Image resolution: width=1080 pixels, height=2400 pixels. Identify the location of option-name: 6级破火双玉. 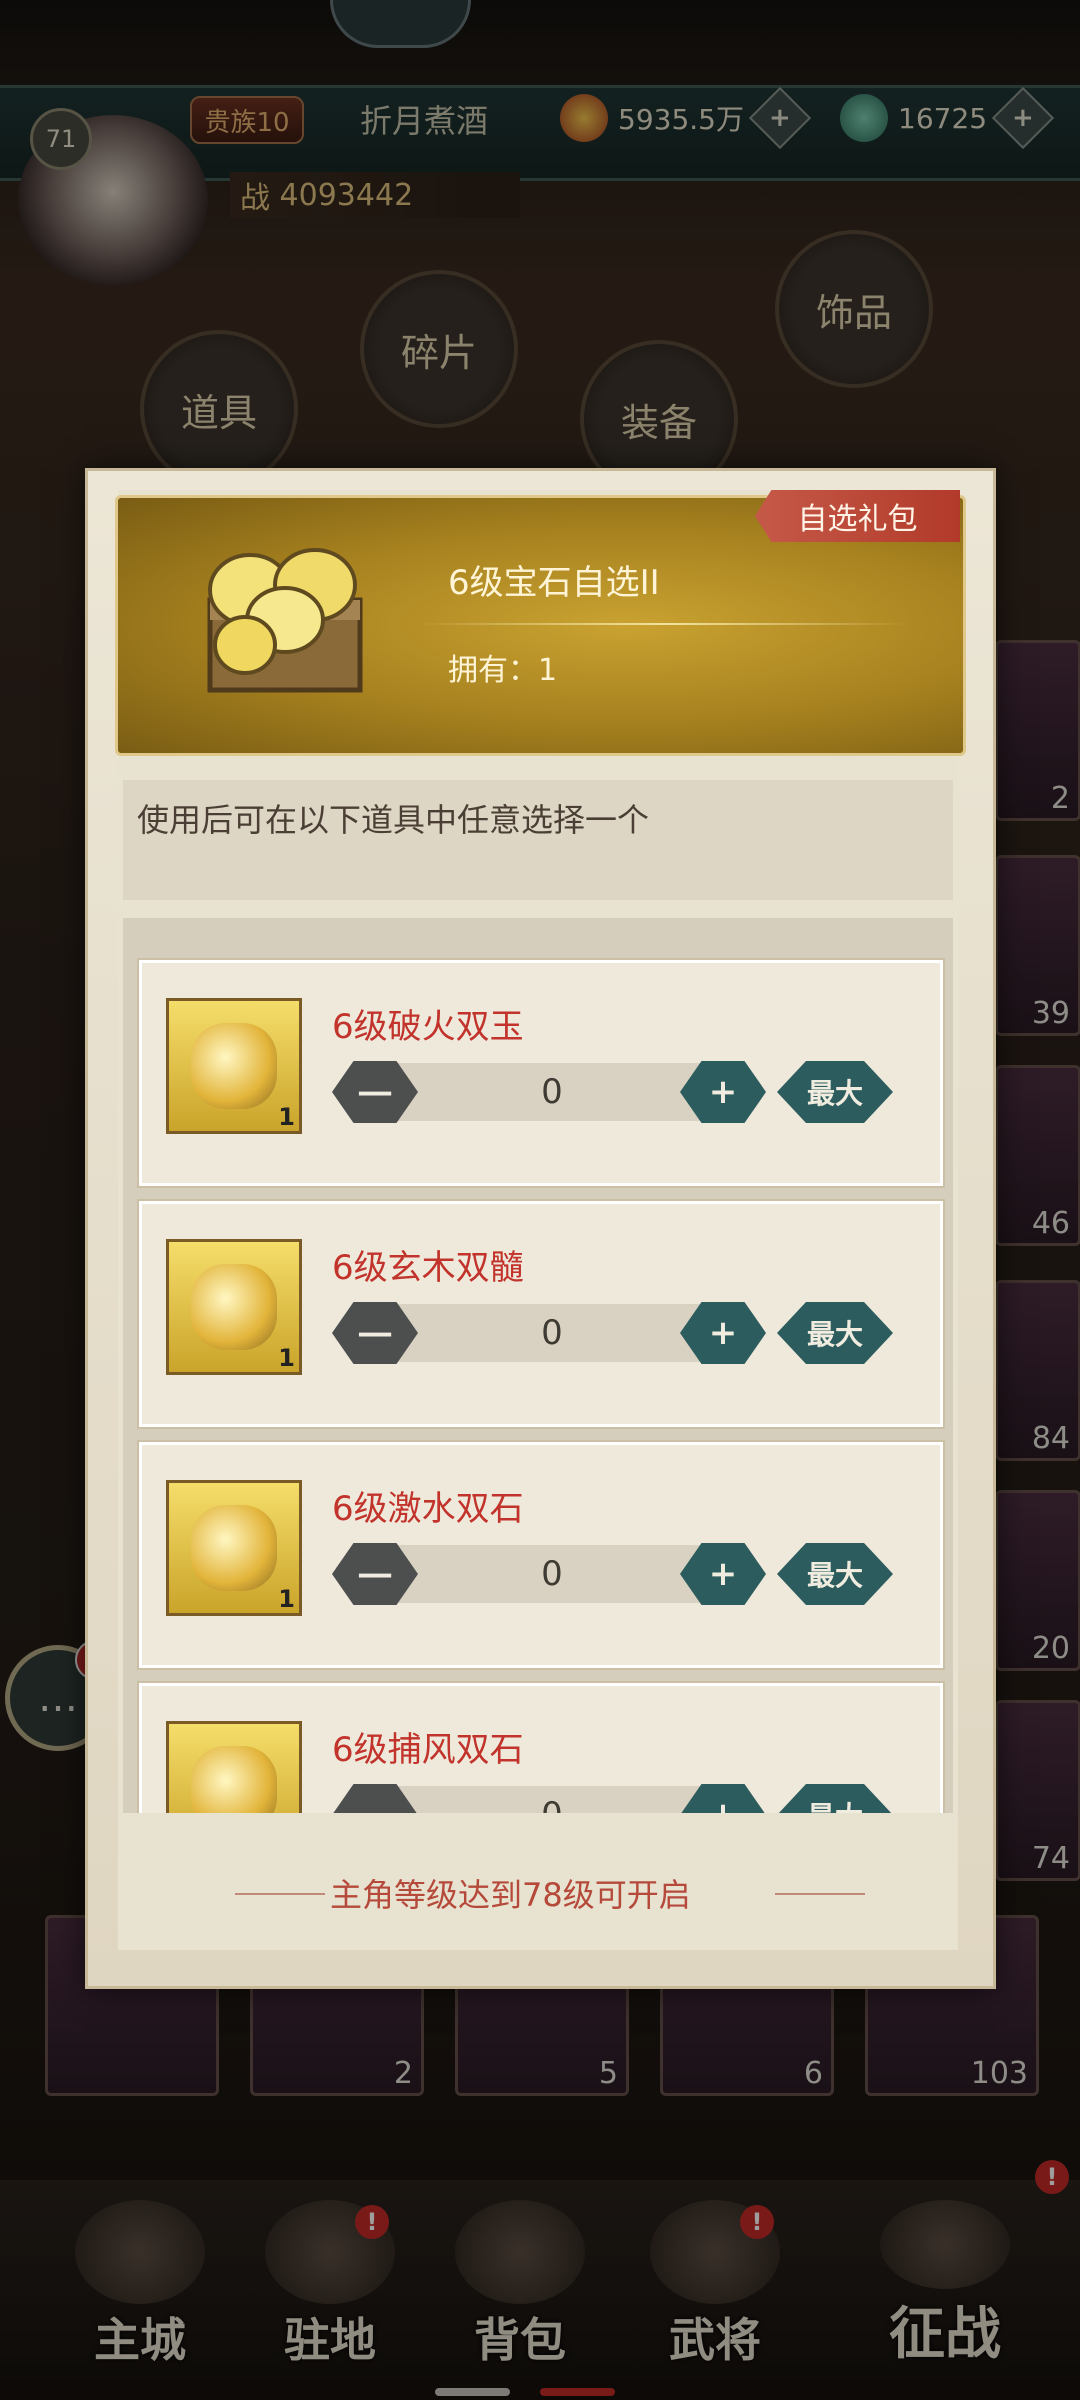
(428, 1027).